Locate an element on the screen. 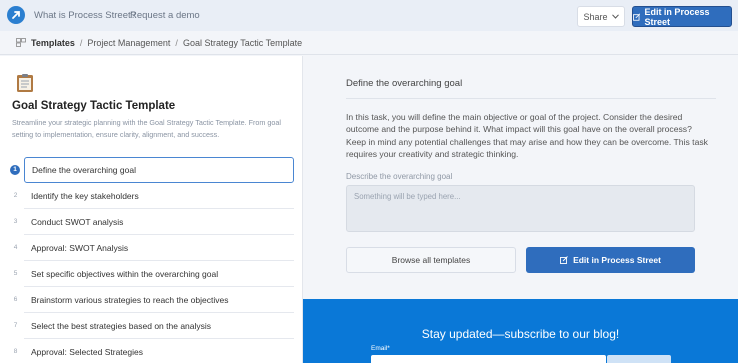 The image size is (738, 363). edit-in-process-street-top-button: Edit in Process Street is located at coordinates (682, 16).